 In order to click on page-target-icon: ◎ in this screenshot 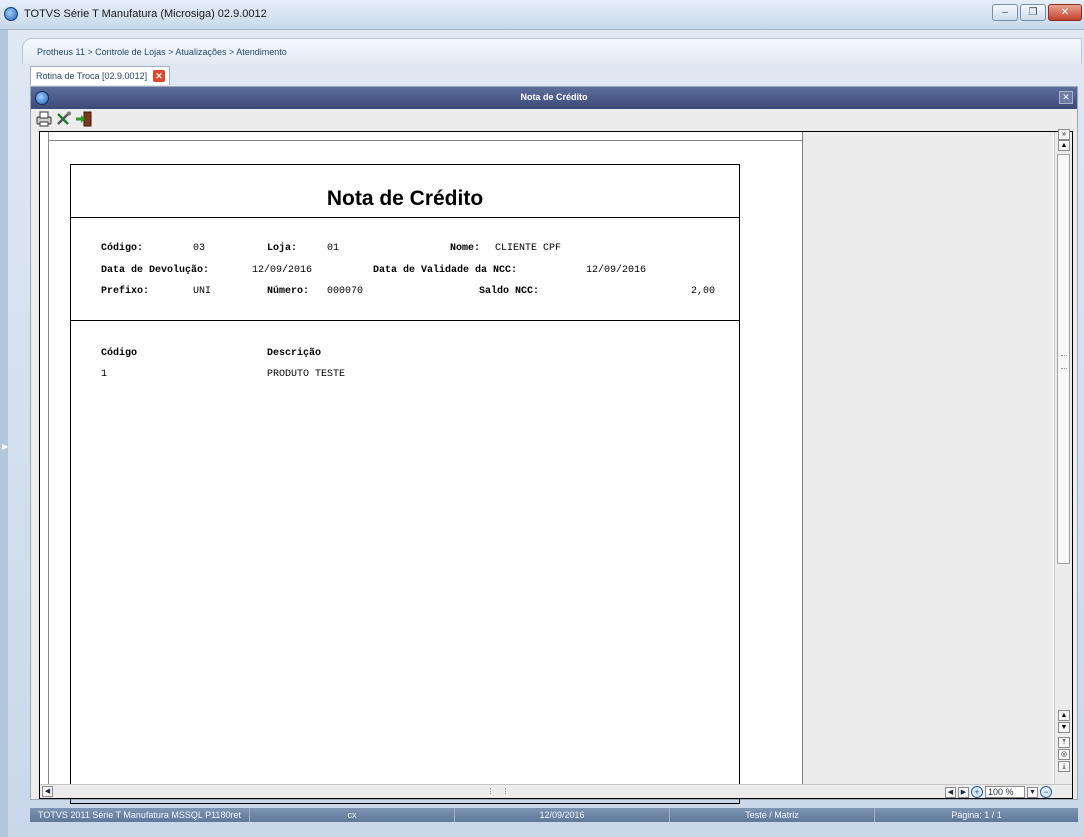, I will do `click(1064, 754)`.